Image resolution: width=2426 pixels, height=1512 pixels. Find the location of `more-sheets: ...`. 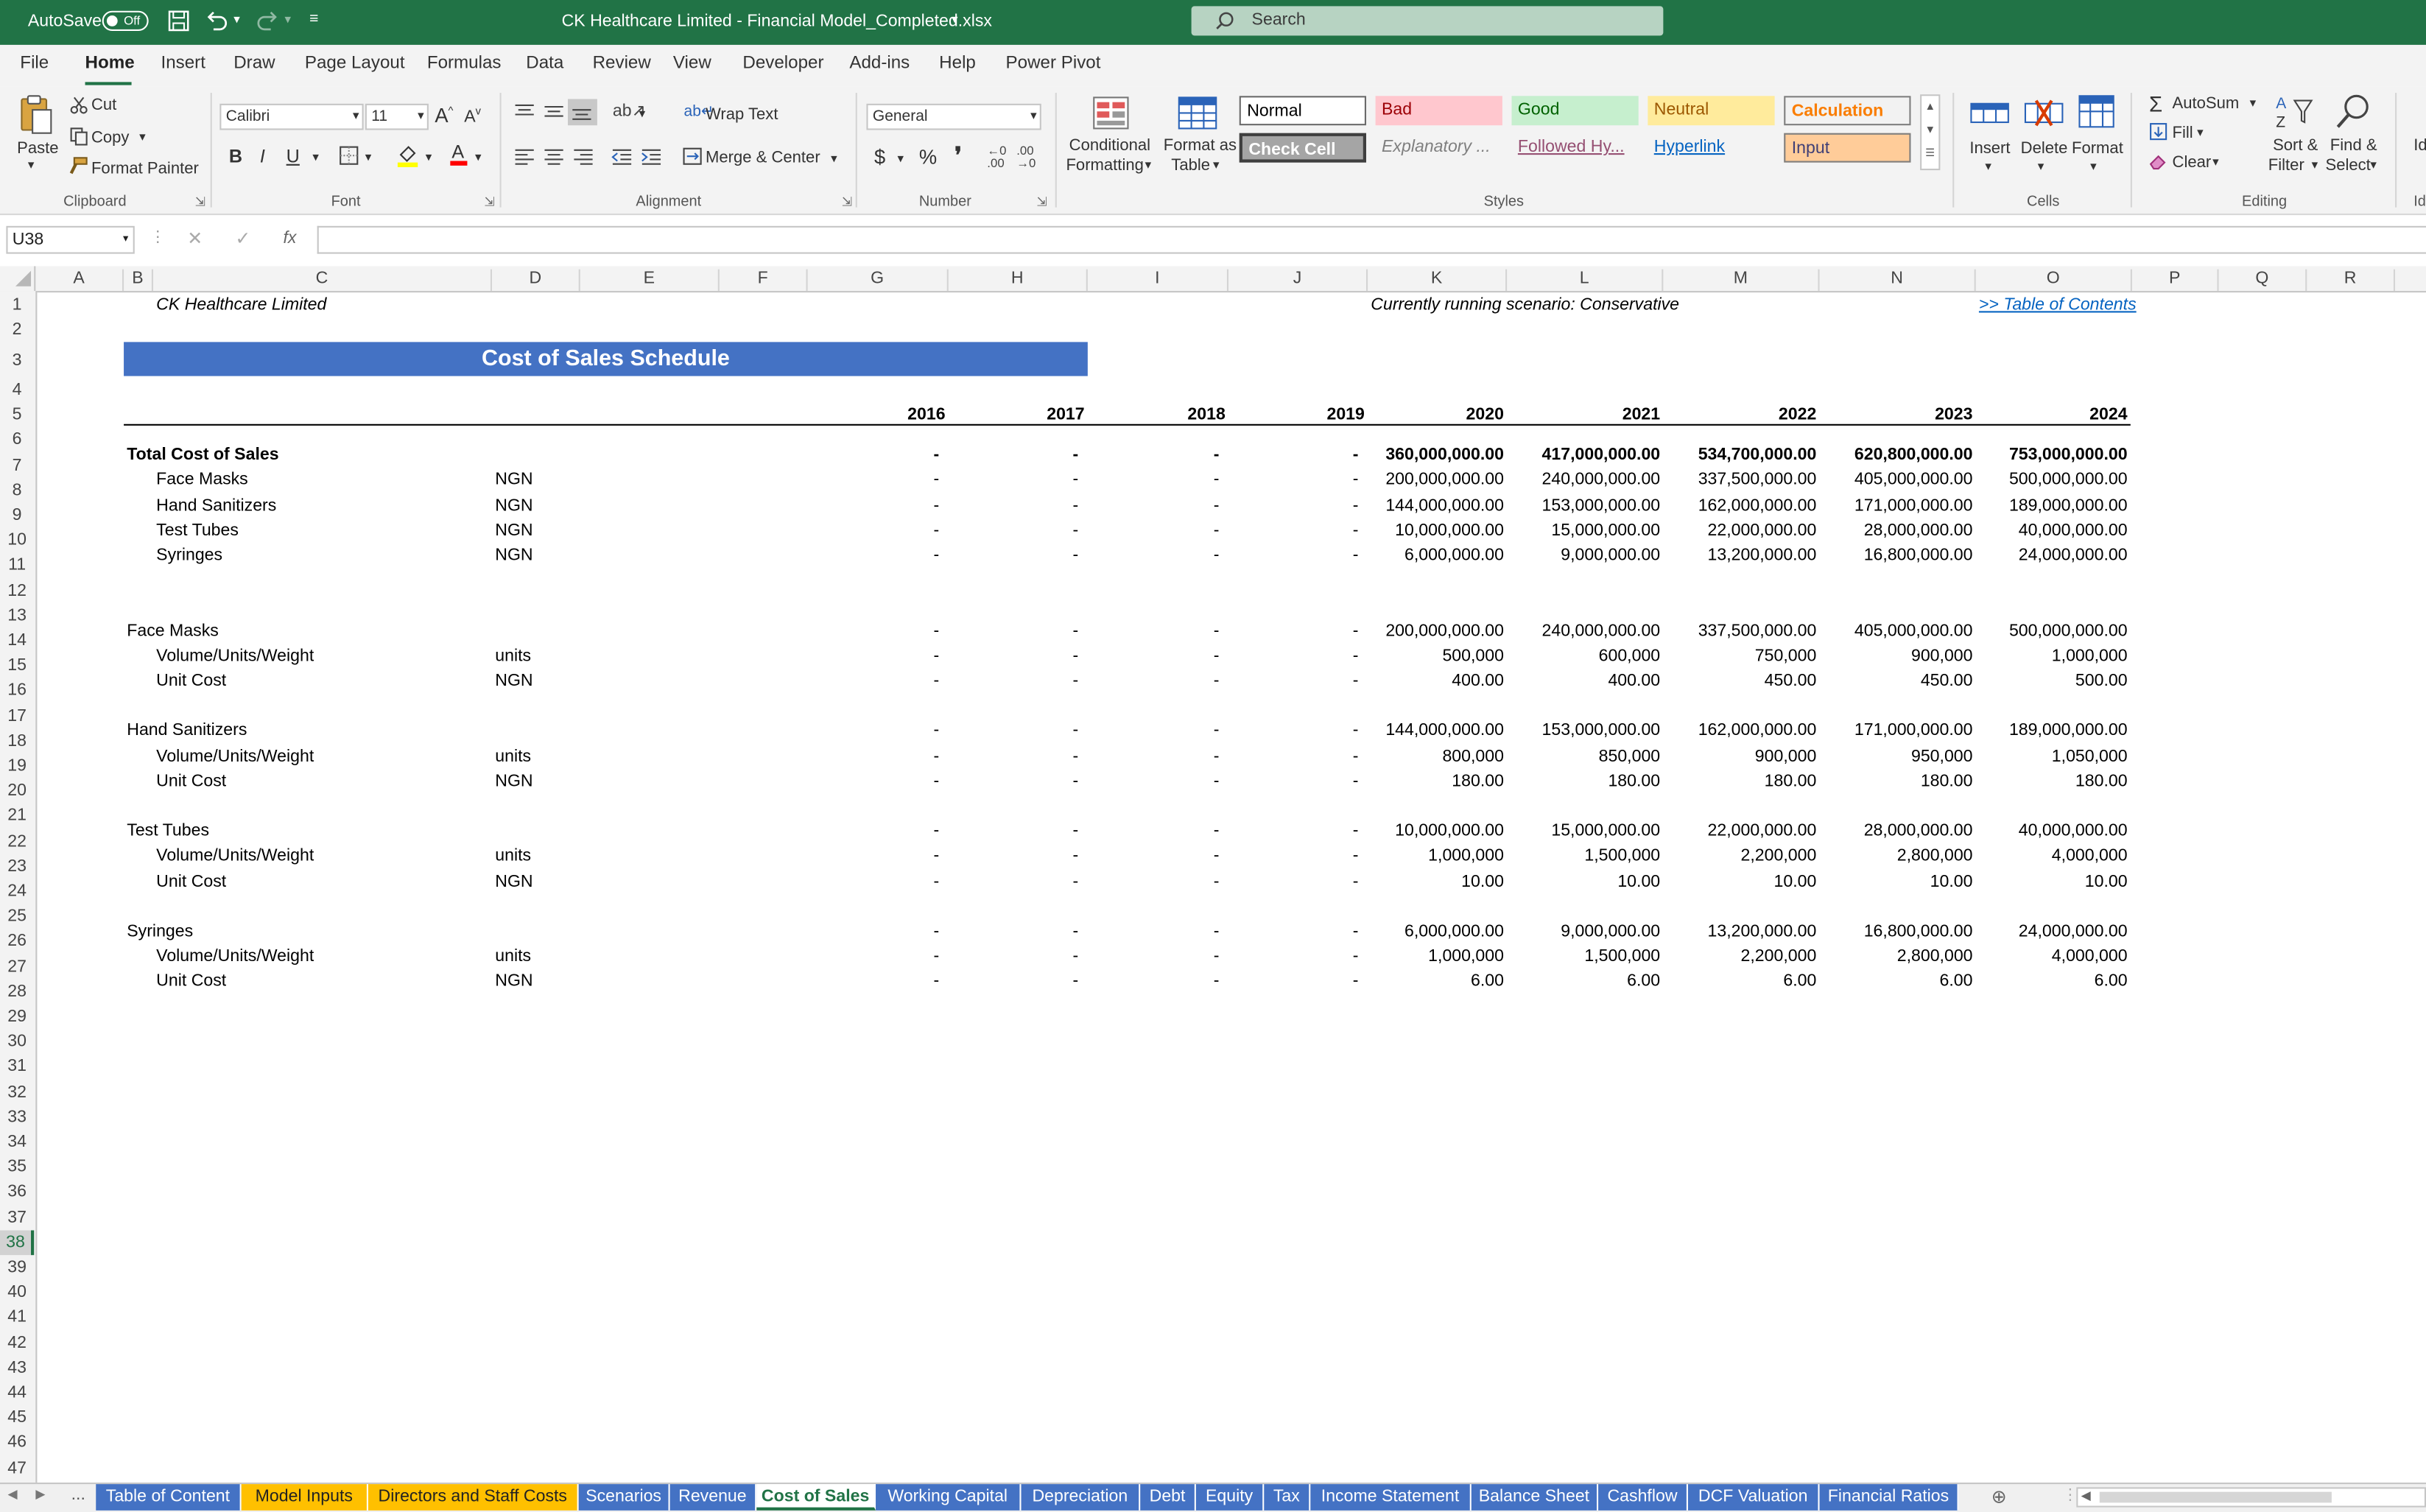

more-sheets: ... is located at coordinates (78, 1494).